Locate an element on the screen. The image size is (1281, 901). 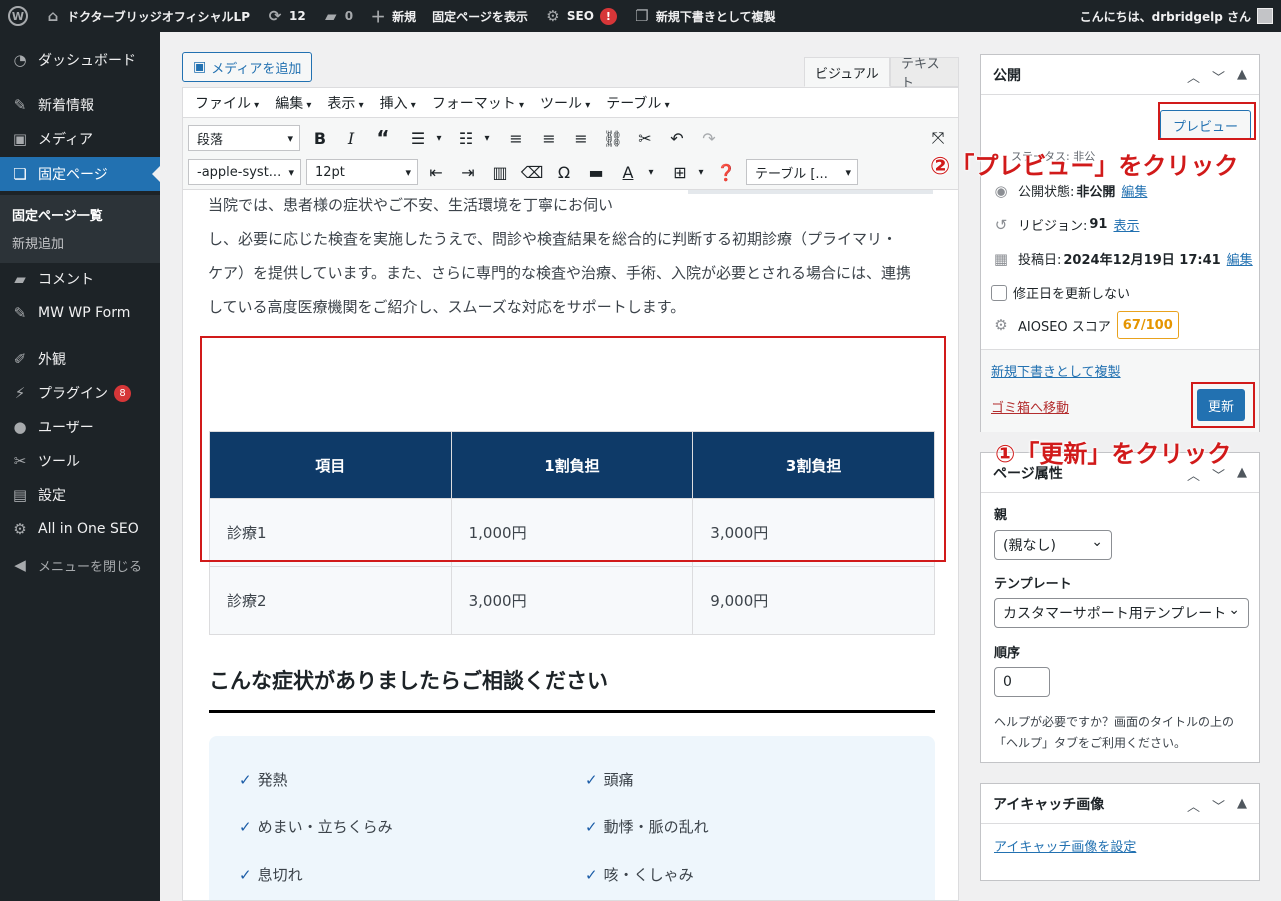
bold-icon: B is located at coordinates (320, 138).